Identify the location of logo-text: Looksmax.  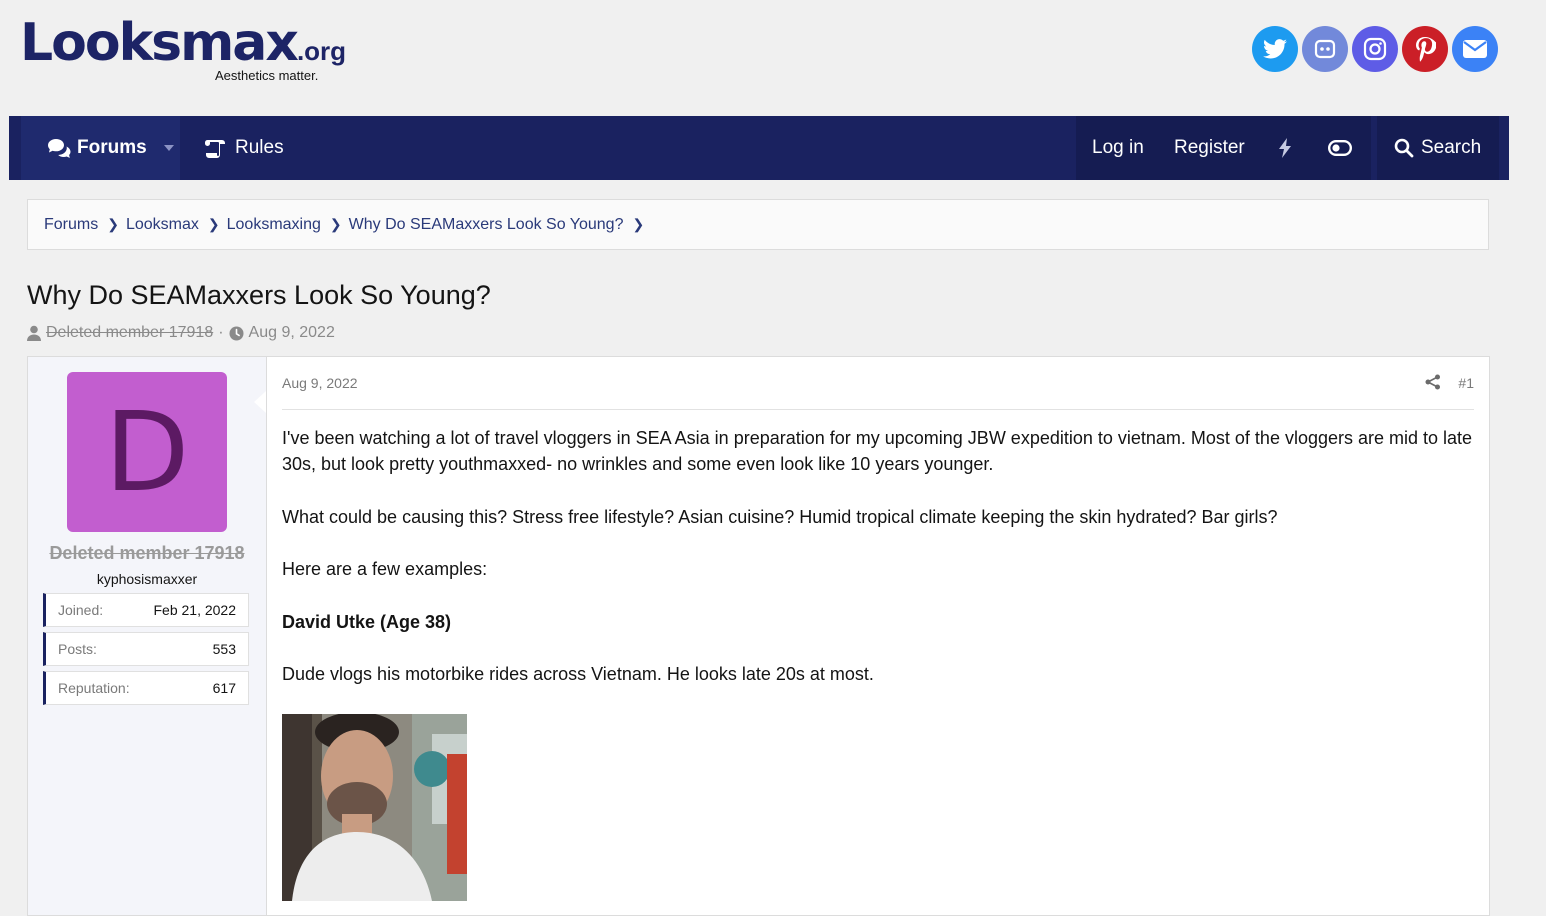
(159, 43).